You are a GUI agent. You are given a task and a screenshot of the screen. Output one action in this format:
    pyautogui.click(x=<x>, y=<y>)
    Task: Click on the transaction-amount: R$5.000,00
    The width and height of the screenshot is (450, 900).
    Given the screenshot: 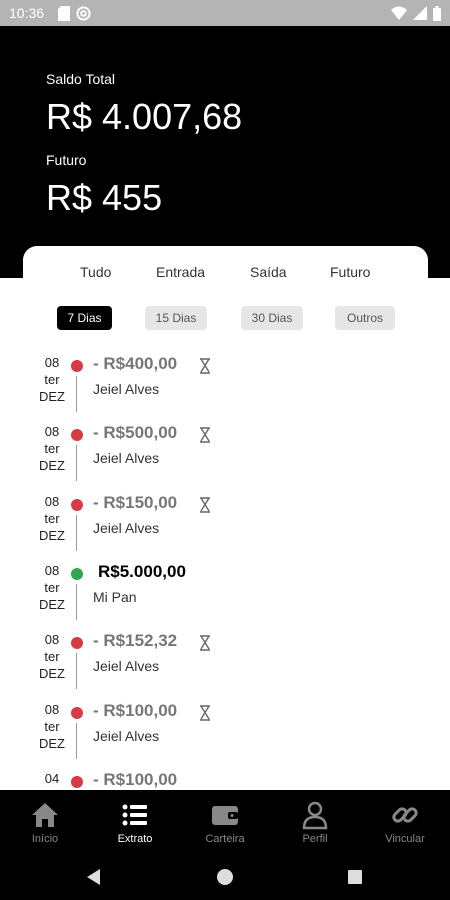 What is the action you would take?
    pyautogui.click(x=142, y=571)
    